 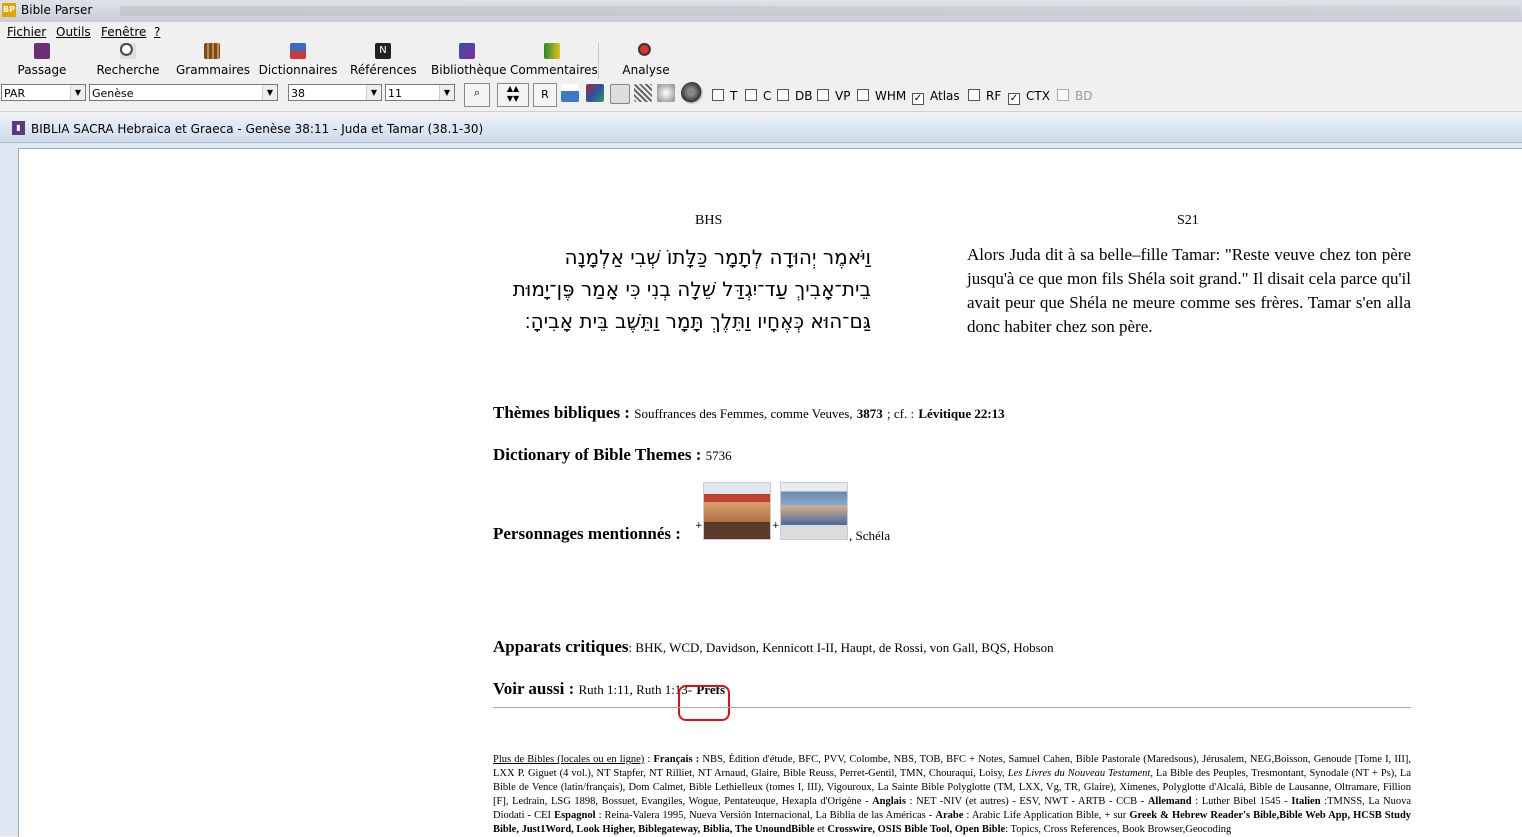 I want to click on themes-separator: ; cf. :, so click(x=901, y=413).